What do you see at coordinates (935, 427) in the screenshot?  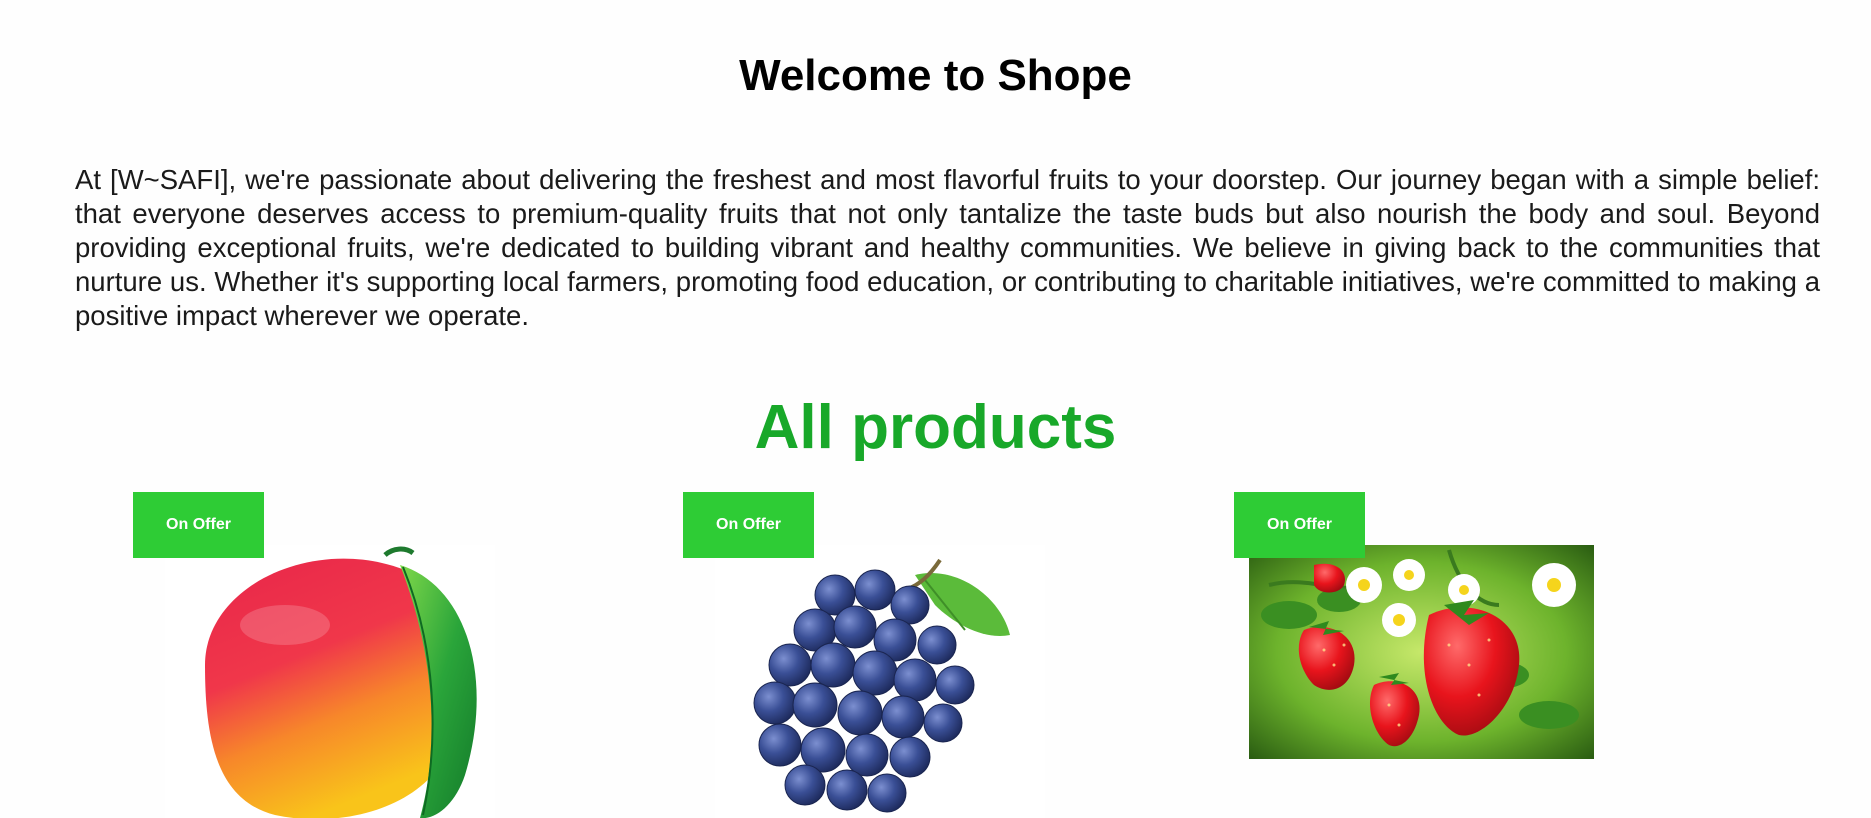 I see `products-heading: All products` at bounding box center [935, 427].